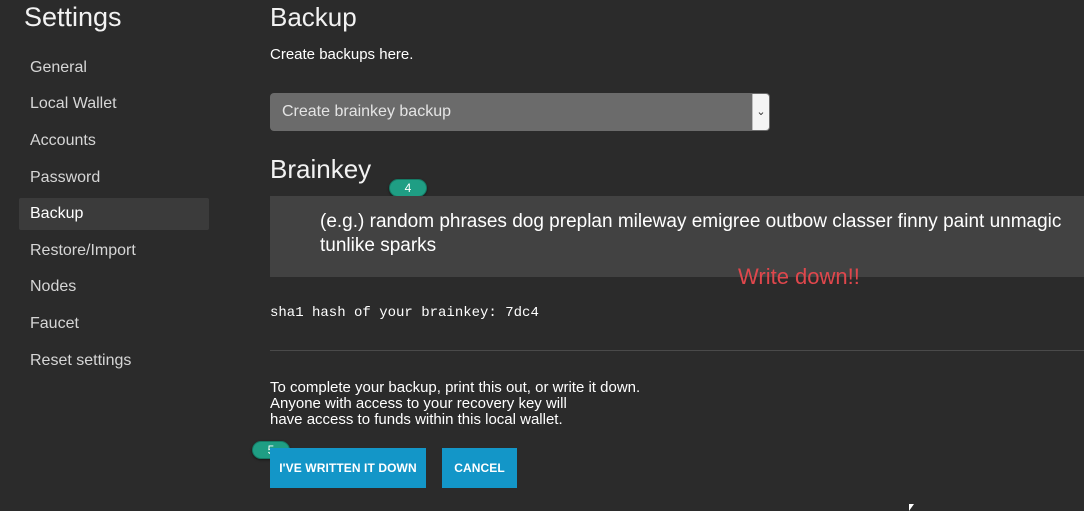 The image size is (1084, 511). Describe the element at coordinates (313, 17) in the screenshot. I see `page-title: Backup` at that location.